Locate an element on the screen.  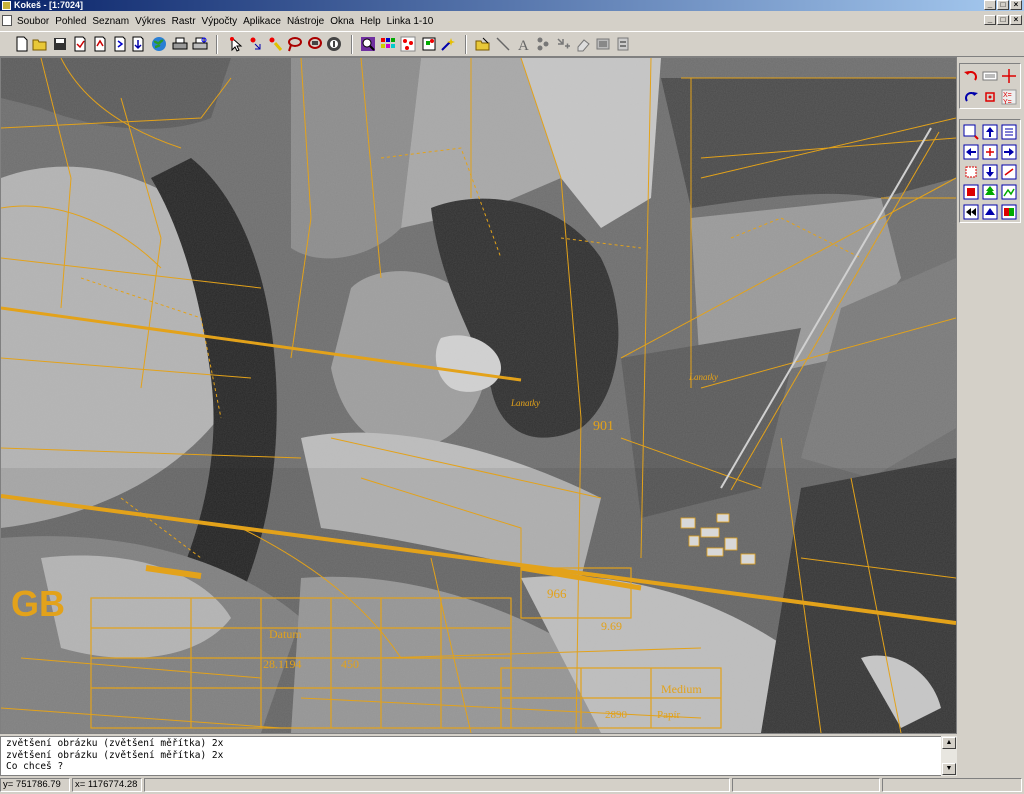
mdi-restore-button: □ is located at coordinates (1003, 20).